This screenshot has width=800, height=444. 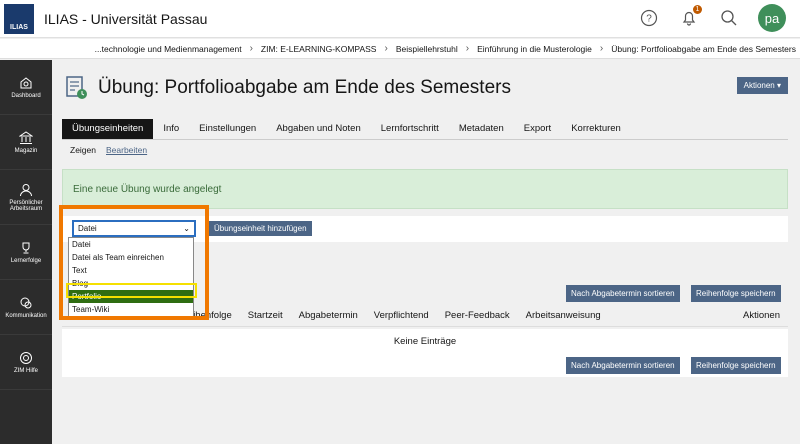 What do you see at coordinates (26, 137) in the screenshot?
I see `library-icon` at bounding box center [26, 137].